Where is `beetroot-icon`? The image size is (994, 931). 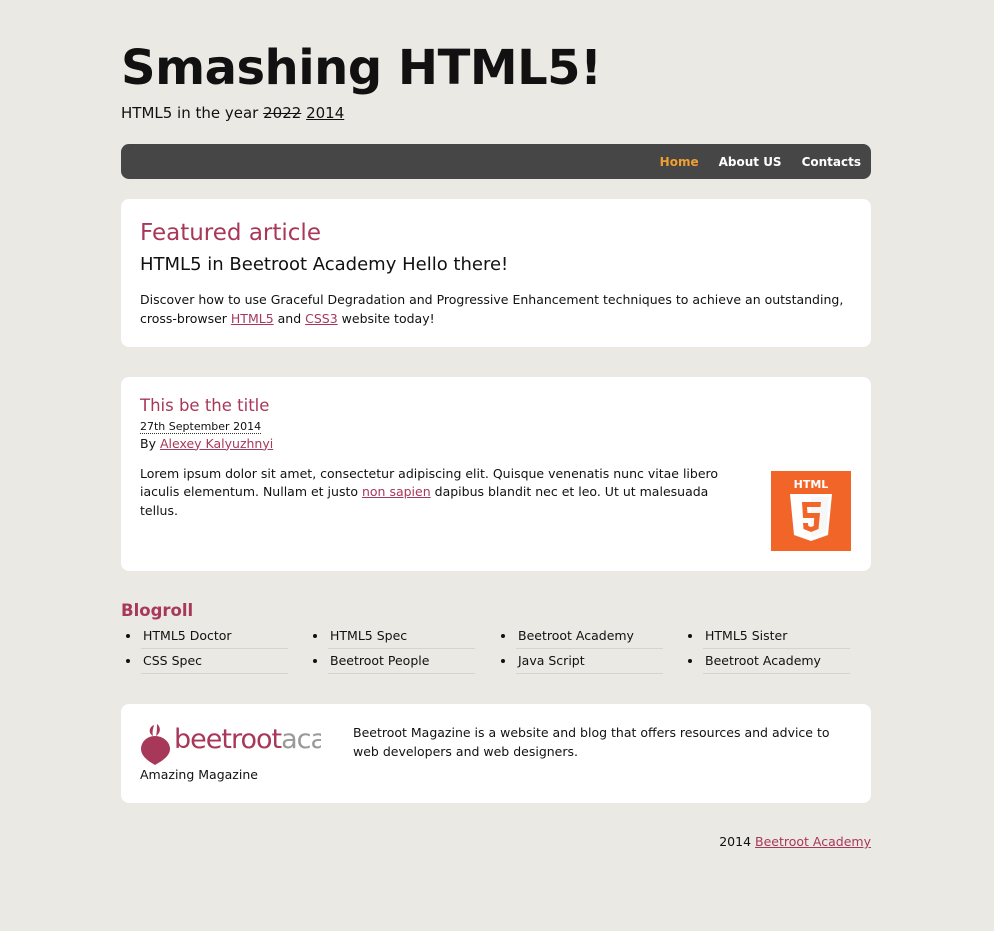
beetroot-icon is located at coordinates (155, 744).